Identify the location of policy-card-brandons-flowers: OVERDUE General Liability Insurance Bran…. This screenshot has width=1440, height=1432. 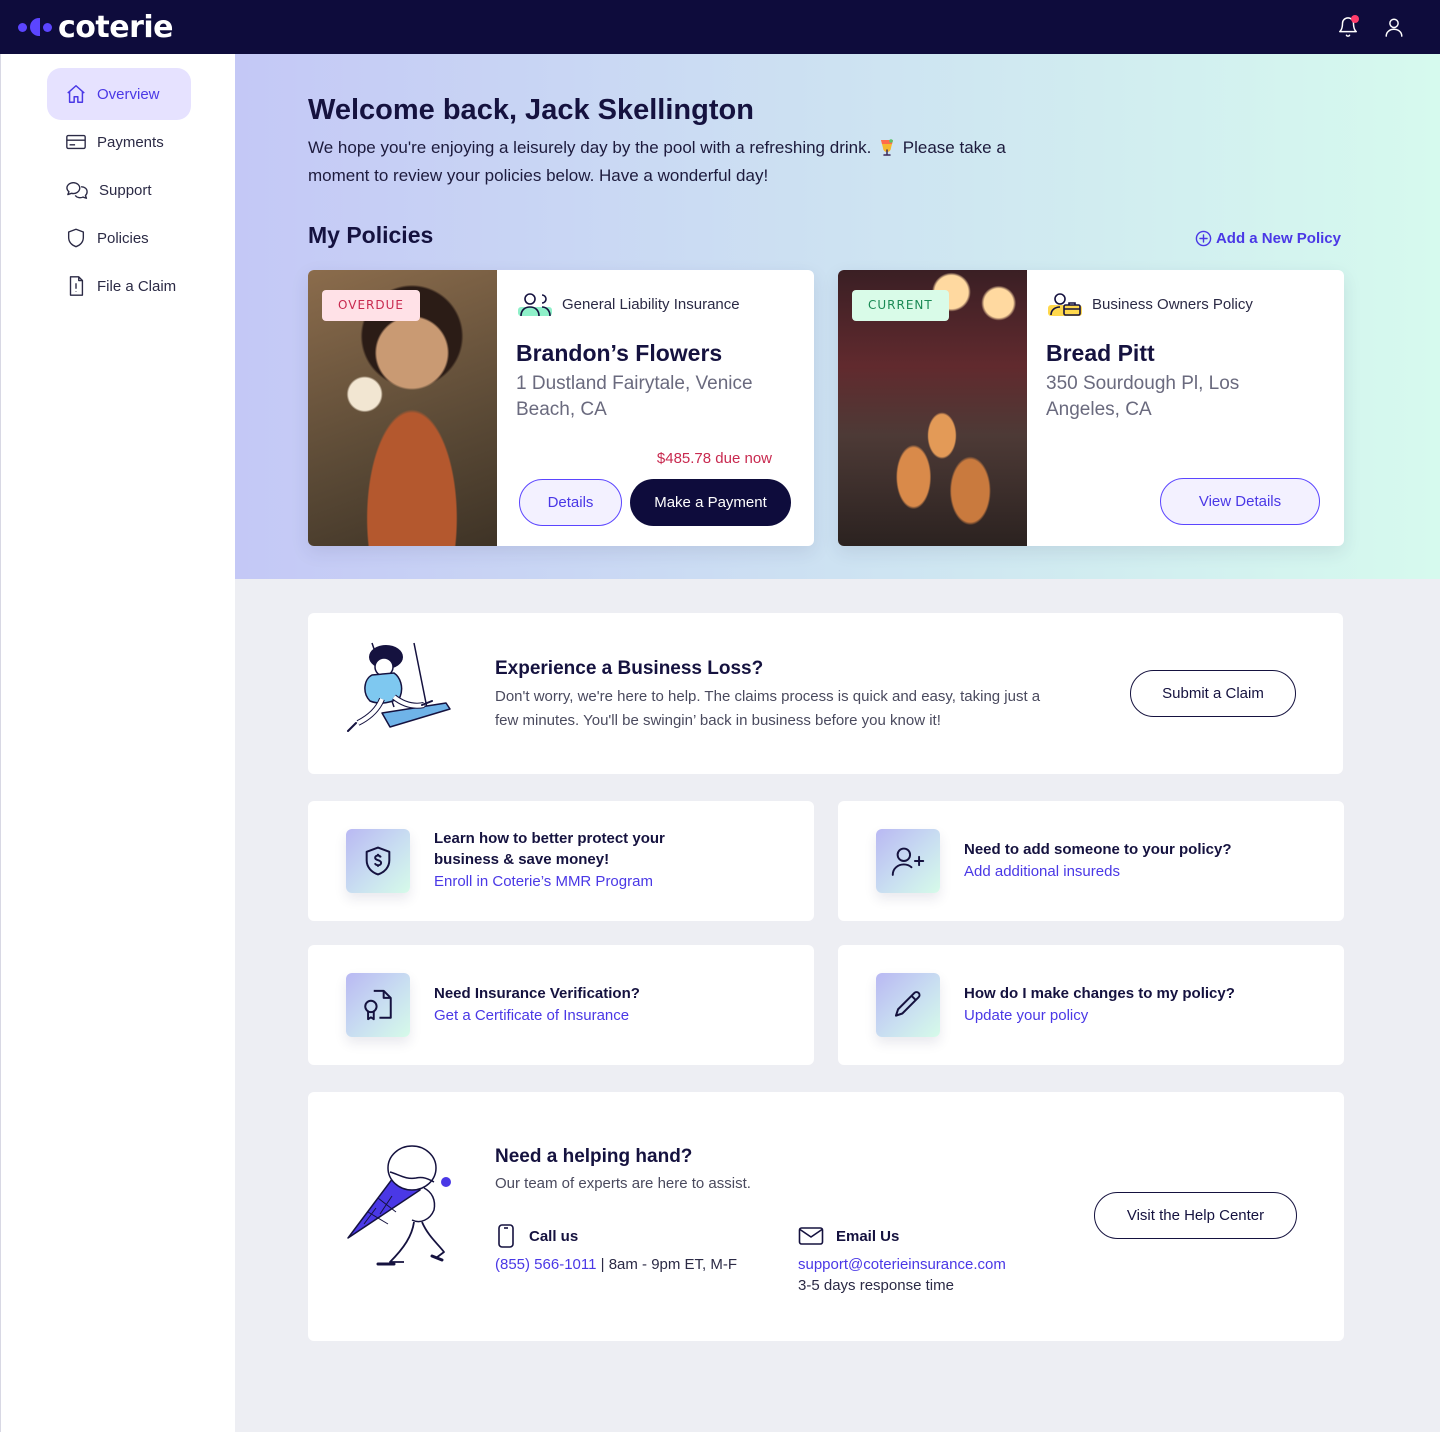
(561, 408).